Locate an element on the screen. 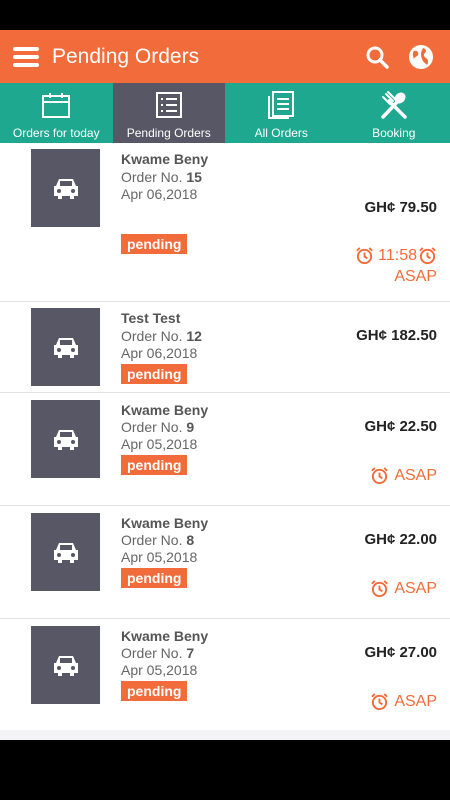 The image size is (450, 800). order-number: Order No. 9 is located at coordinates (158, 427).